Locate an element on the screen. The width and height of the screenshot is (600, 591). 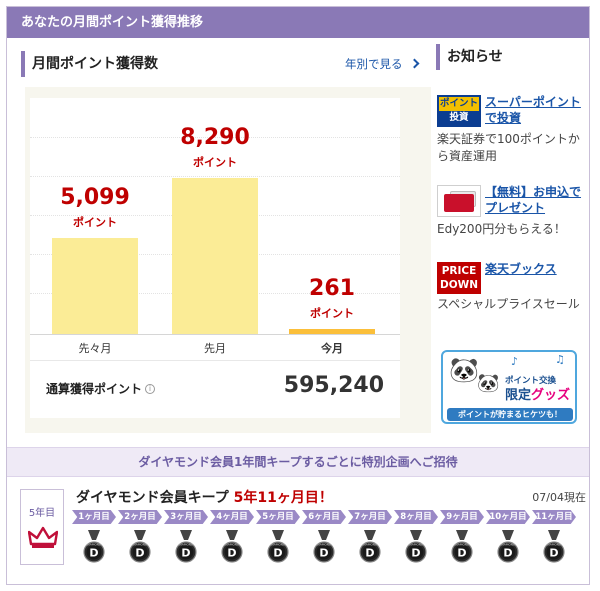
category-label: 先月 is located at coordinates (215, 348).